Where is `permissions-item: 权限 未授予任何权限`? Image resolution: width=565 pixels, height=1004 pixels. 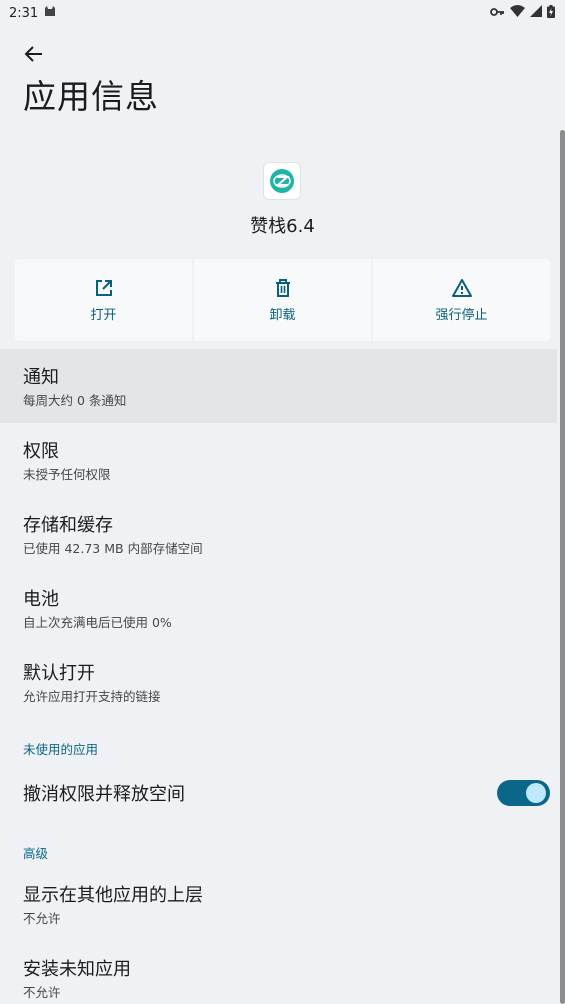
permissions-item: 权限 未授予任何权限 is located at coordinates (278, 460).